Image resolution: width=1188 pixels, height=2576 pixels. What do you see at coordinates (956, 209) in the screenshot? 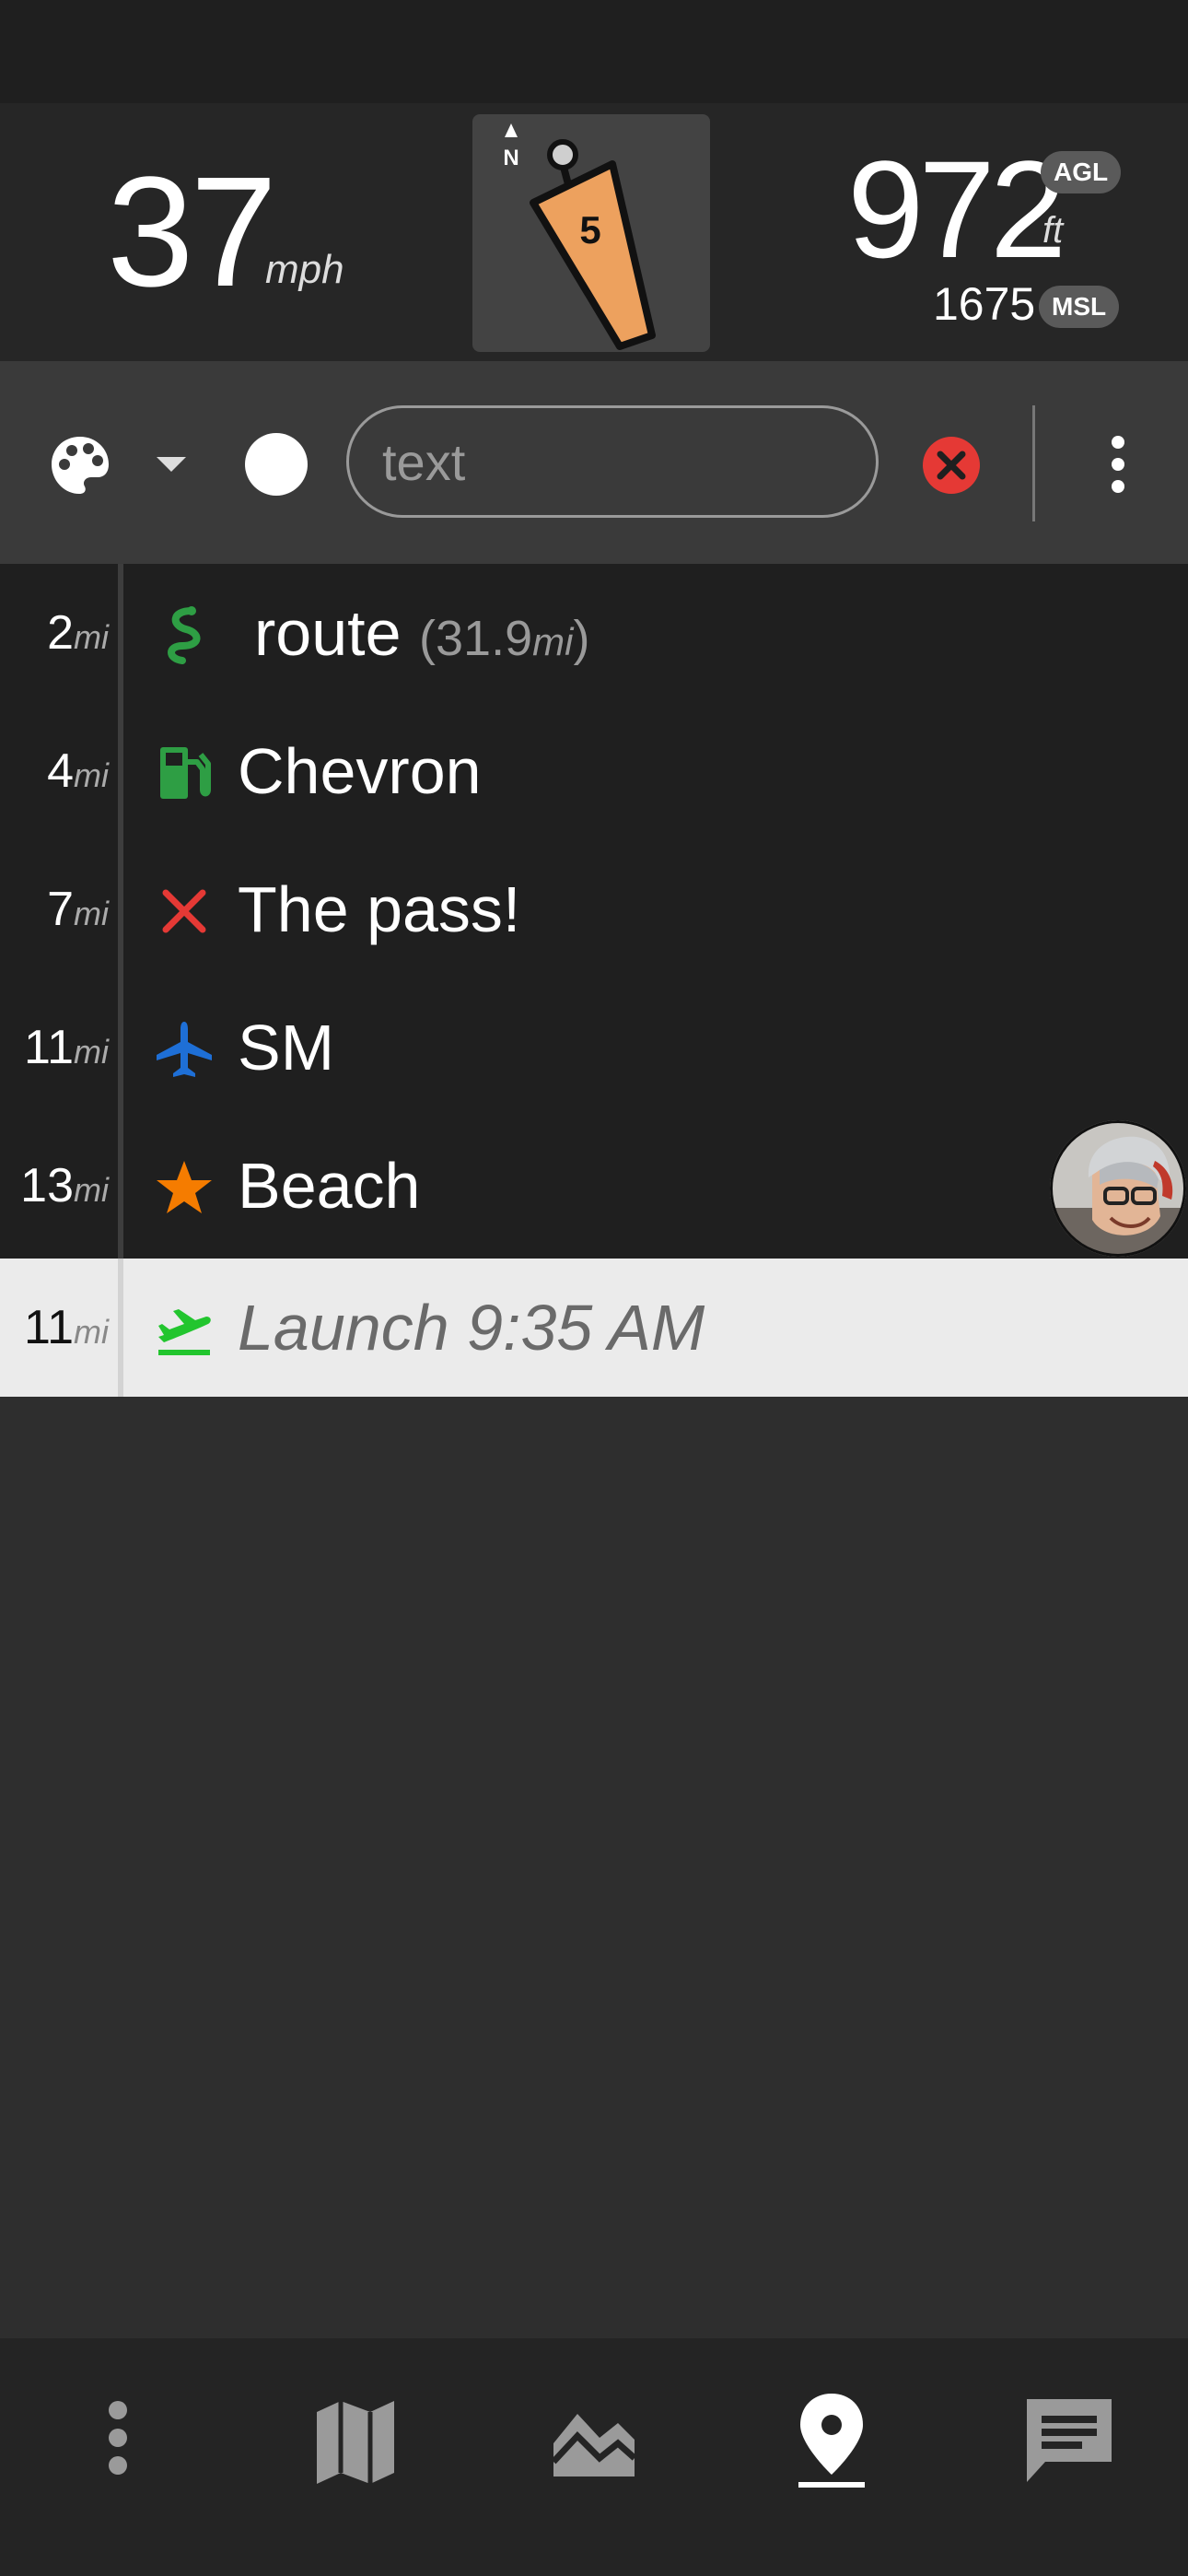
I see `altitude-agl: 972` at bounding box center [956, 209].